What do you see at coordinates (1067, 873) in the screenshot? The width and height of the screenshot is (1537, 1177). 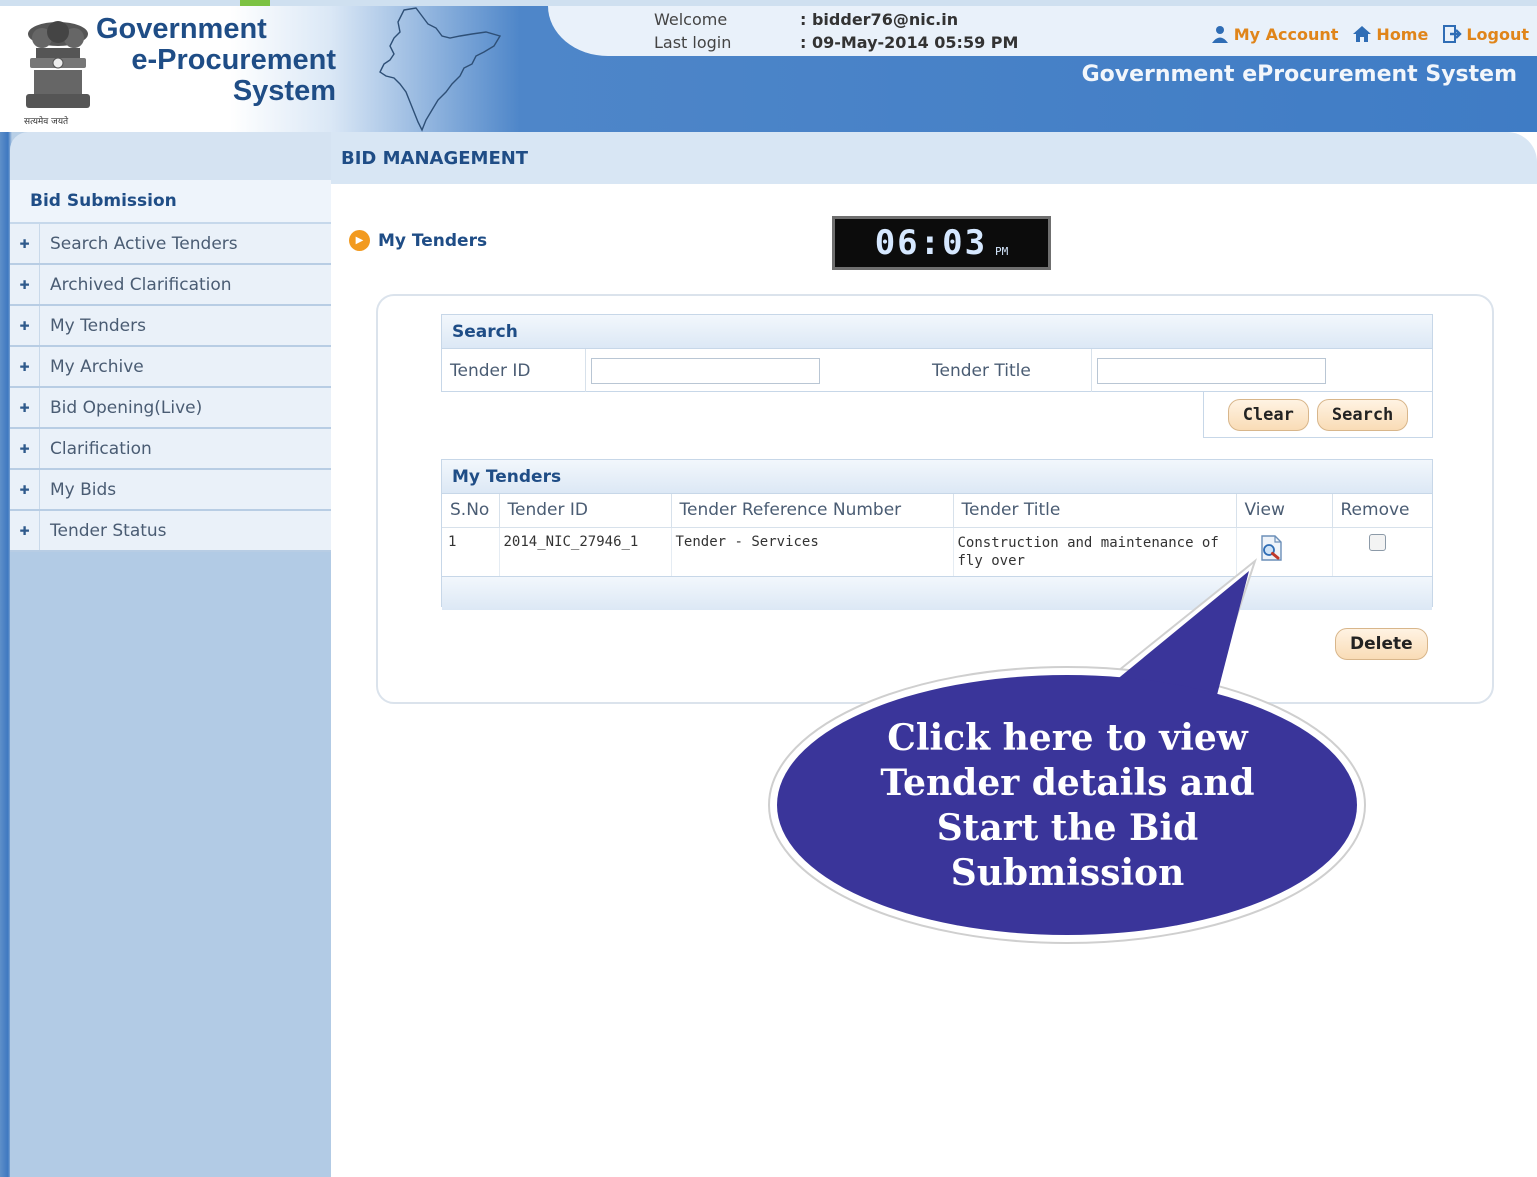 I see `callout-line: Submission` at bounding box center [1067, 873].